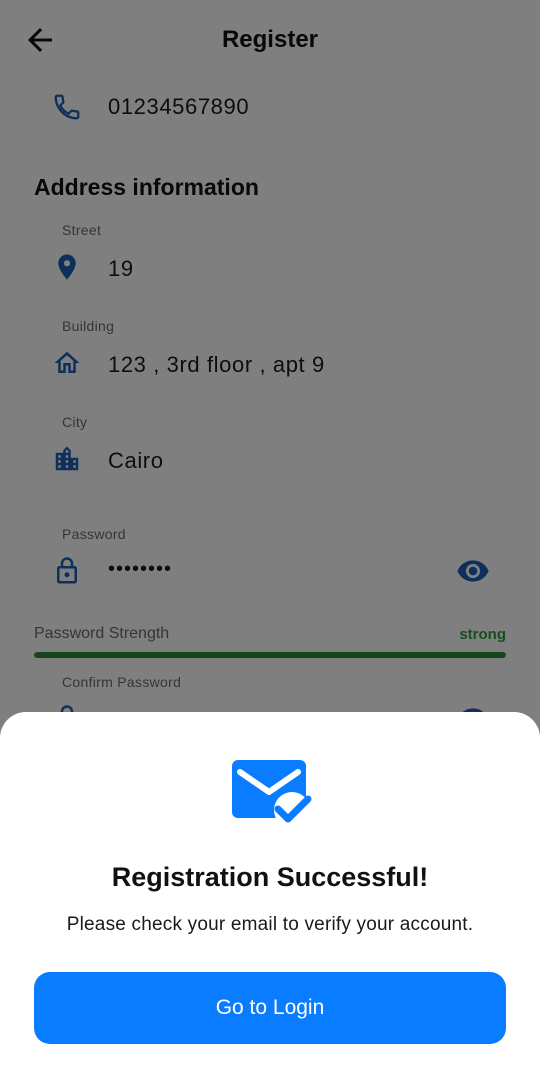 The image size is (540, 1078). I want to click on mail-check-icon, so click(272, 794).